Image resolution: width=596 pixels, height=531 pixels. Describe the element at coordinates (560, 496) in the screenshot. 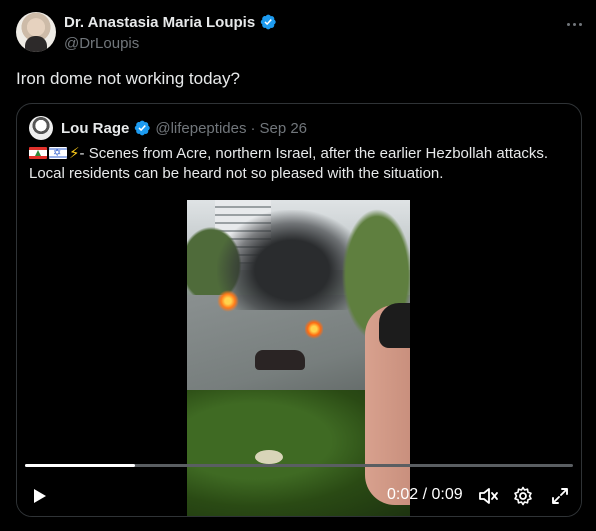

I see `fullscreen-icon` at that location.